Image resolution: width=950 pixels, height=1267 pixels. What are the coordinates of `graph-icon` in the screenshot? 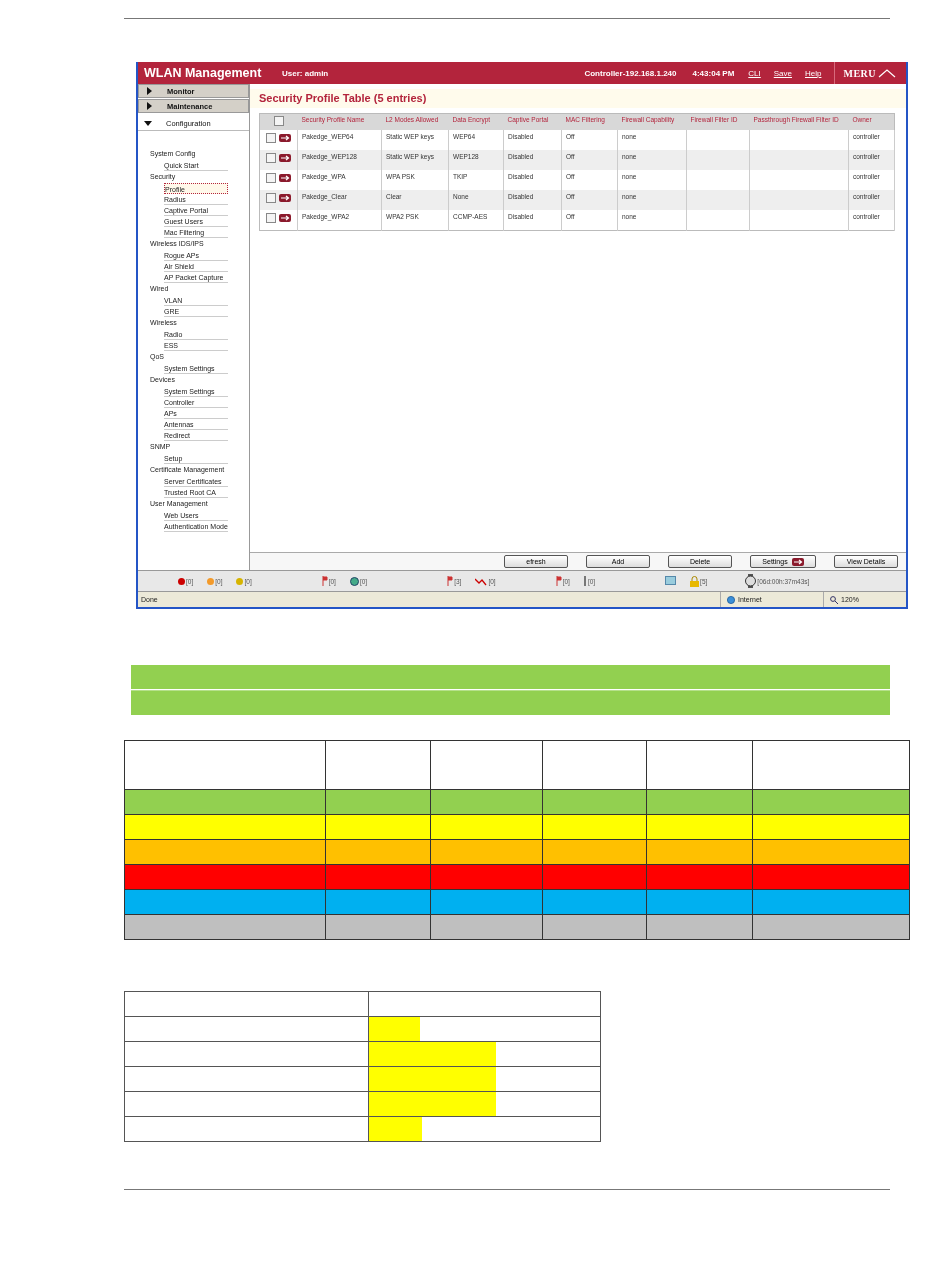 It's located at (481, 581).